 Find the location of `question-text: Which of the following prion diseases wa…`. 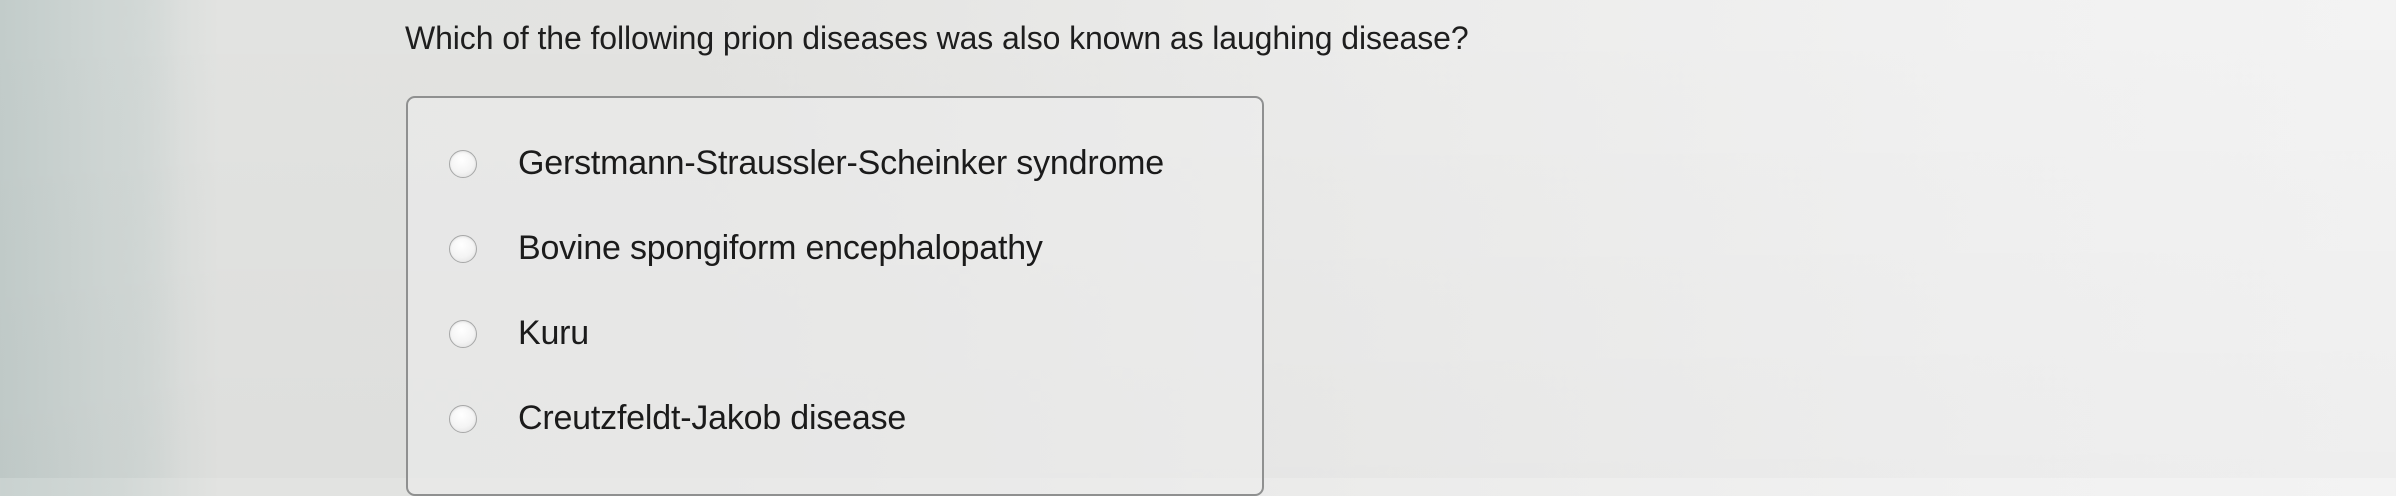

question-text: Which of the following prion diseases wa… is located at coordinates (937, 38).